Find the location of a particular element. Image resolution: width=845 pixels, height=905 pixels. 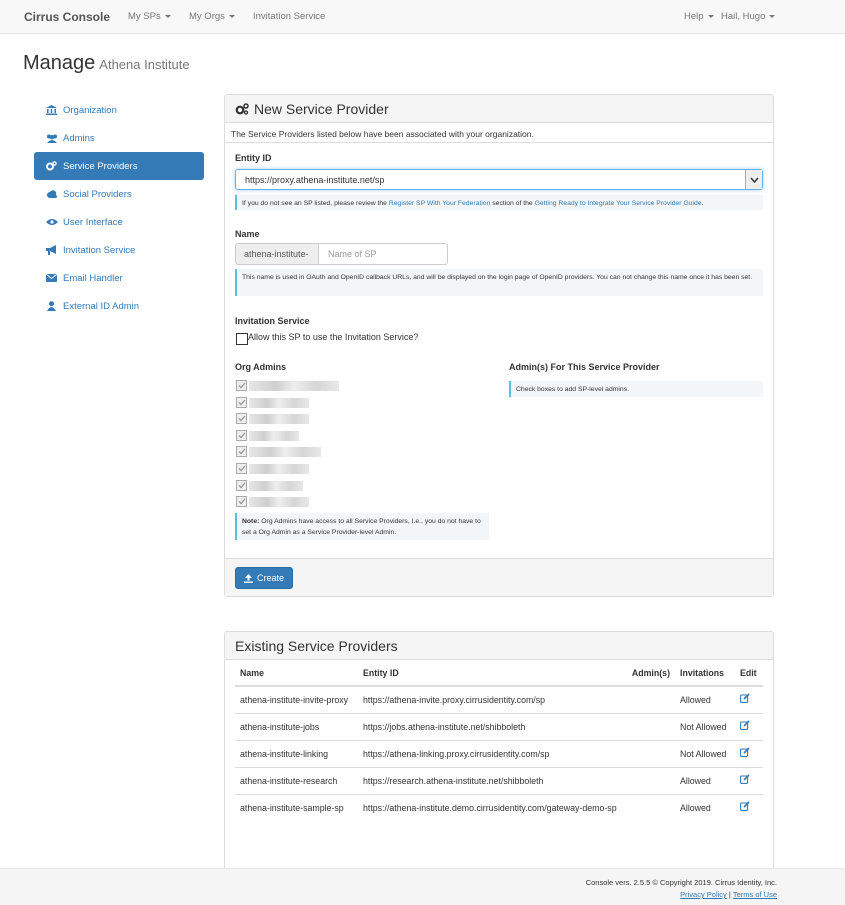

panel-title: Existing Service Providers is located at coordinates (499, 646).